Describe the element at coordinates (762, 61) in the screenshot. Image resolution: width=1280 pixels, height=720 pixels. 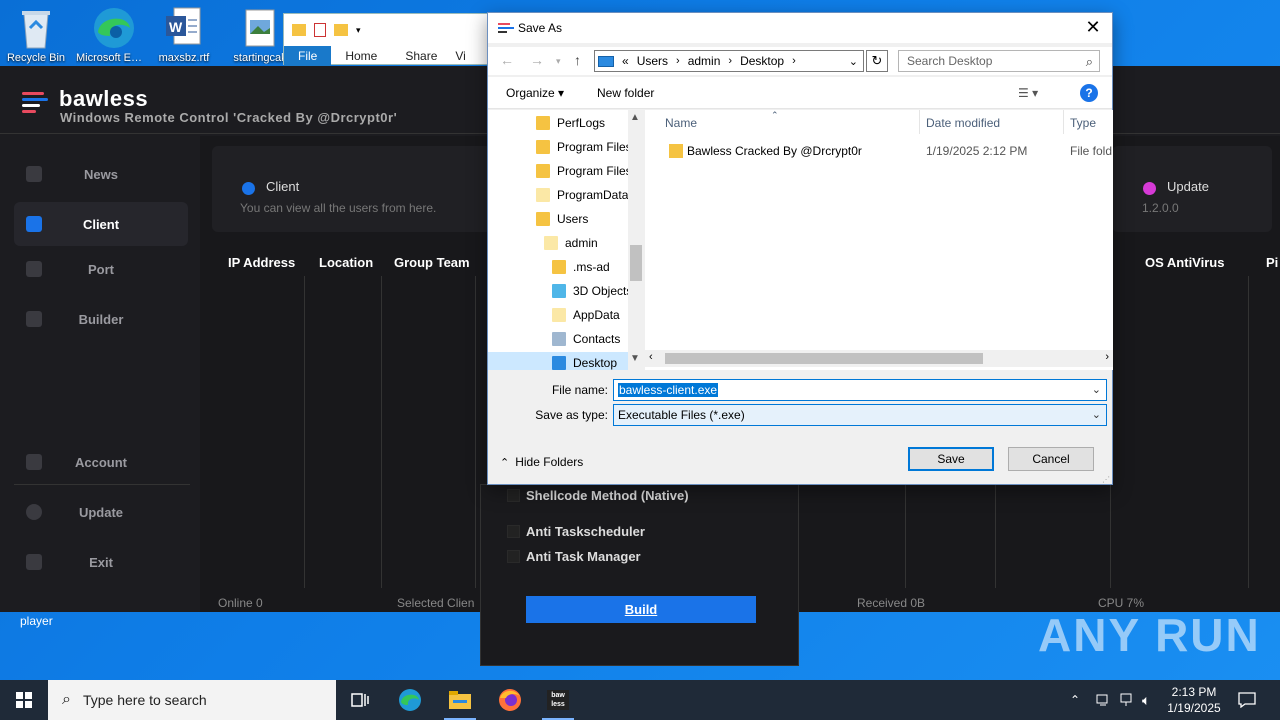
I see `breadcrumb-desktop: Desktop` at that location.